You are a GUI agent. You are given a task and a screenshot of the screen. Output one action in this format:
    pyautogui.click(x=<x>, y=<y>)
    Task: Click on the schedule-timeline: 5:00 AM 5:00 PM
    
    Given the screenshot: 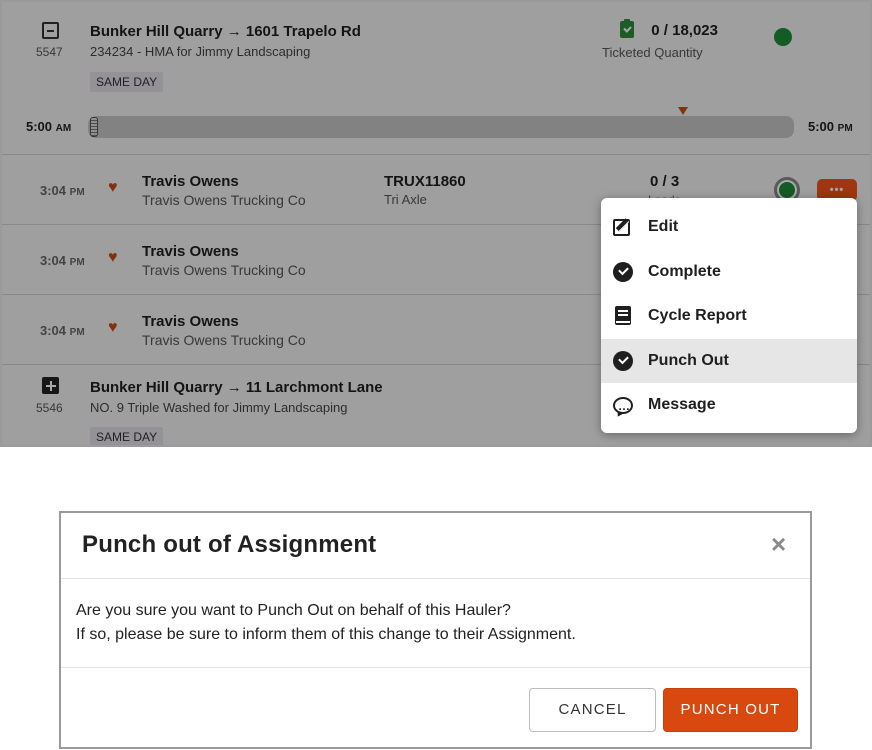 What is the action you would take?
    pyautogui.click(x=436, y=123)
    